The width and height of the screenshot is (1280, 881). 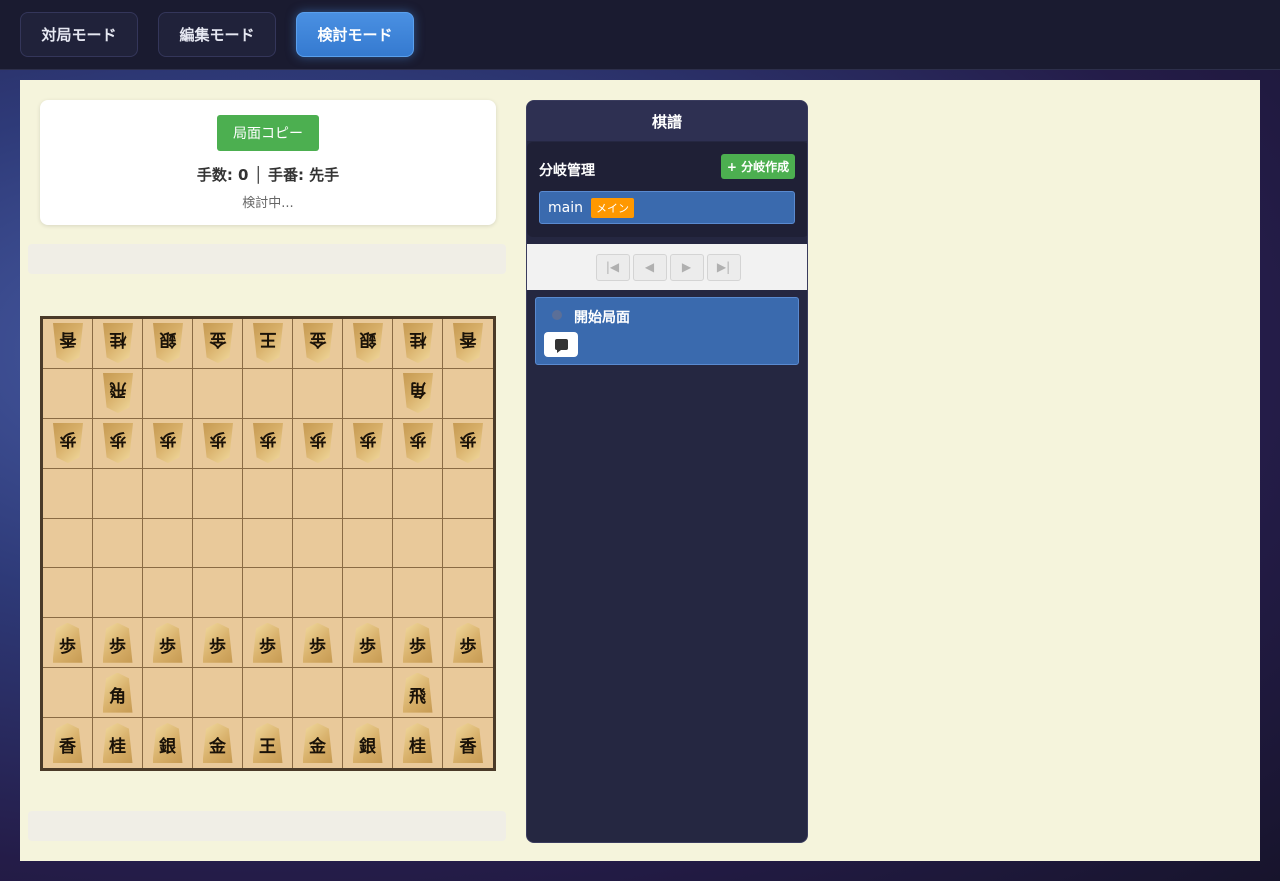 I want to click on sente-piece: 飛, so click(x=417, y=692).